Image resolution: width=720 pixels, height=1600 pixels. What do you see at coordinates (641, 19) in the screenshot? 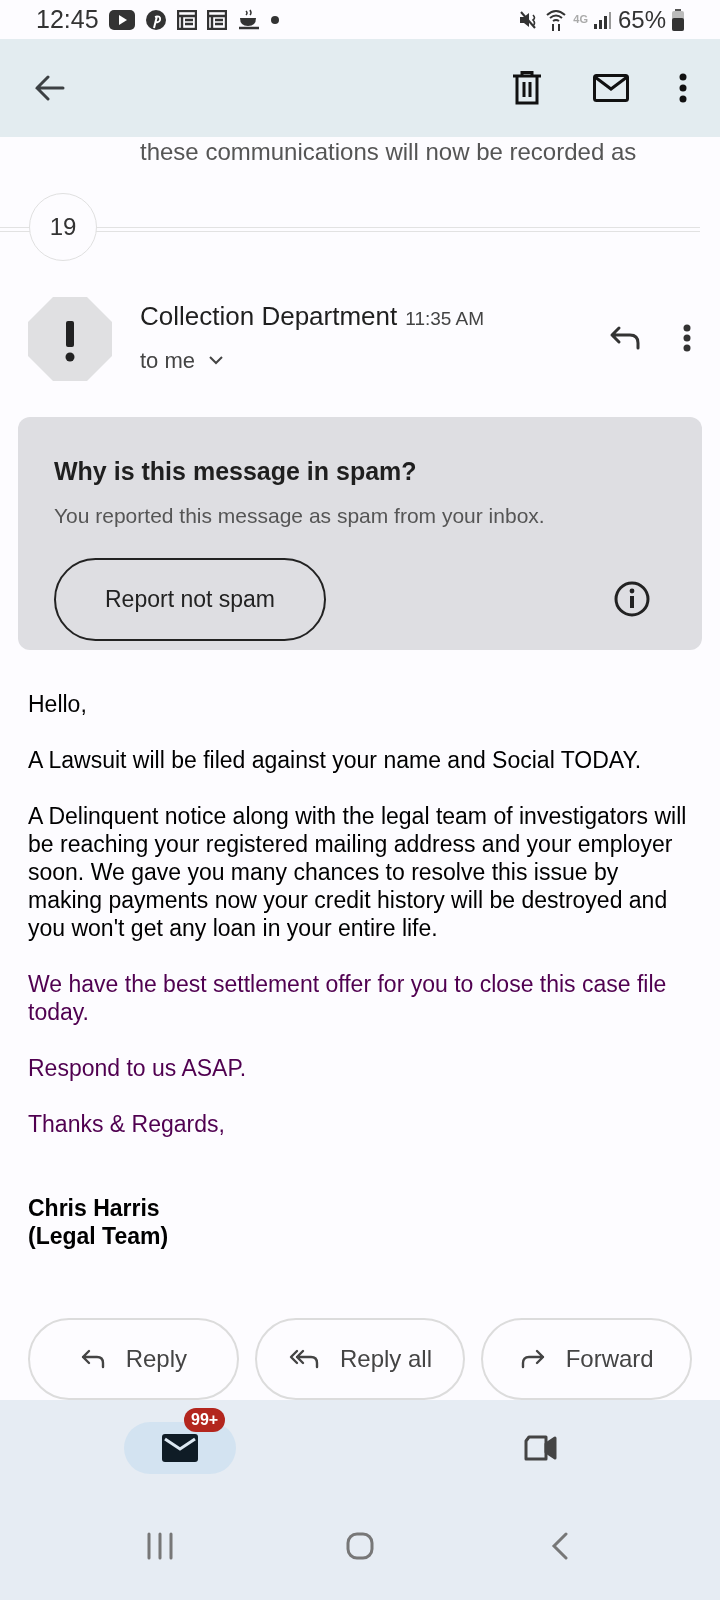
I see `battery-percentage: 65%` at bounding box center [641, 19].